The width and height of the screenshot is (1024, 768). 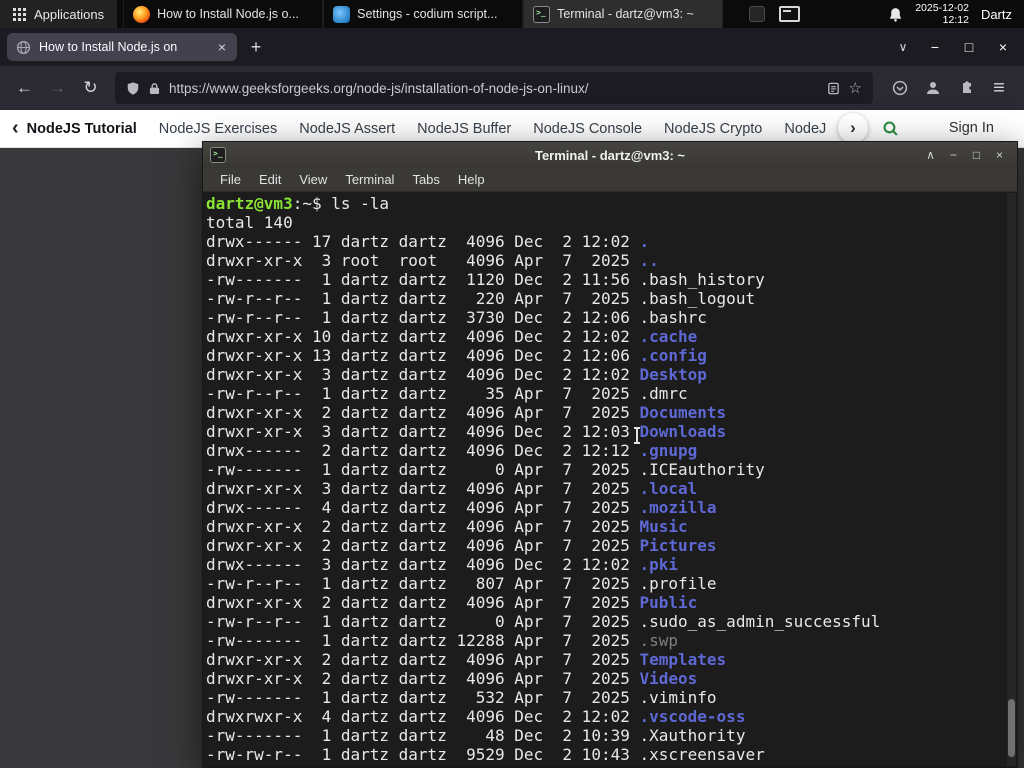 What do you see at coordinates (610, 155) in the screenshot?
I see `terminal-titlebar: Terminal - dartz@vm3: ~ ∧−□ ×` at bounding box center [610, 155].